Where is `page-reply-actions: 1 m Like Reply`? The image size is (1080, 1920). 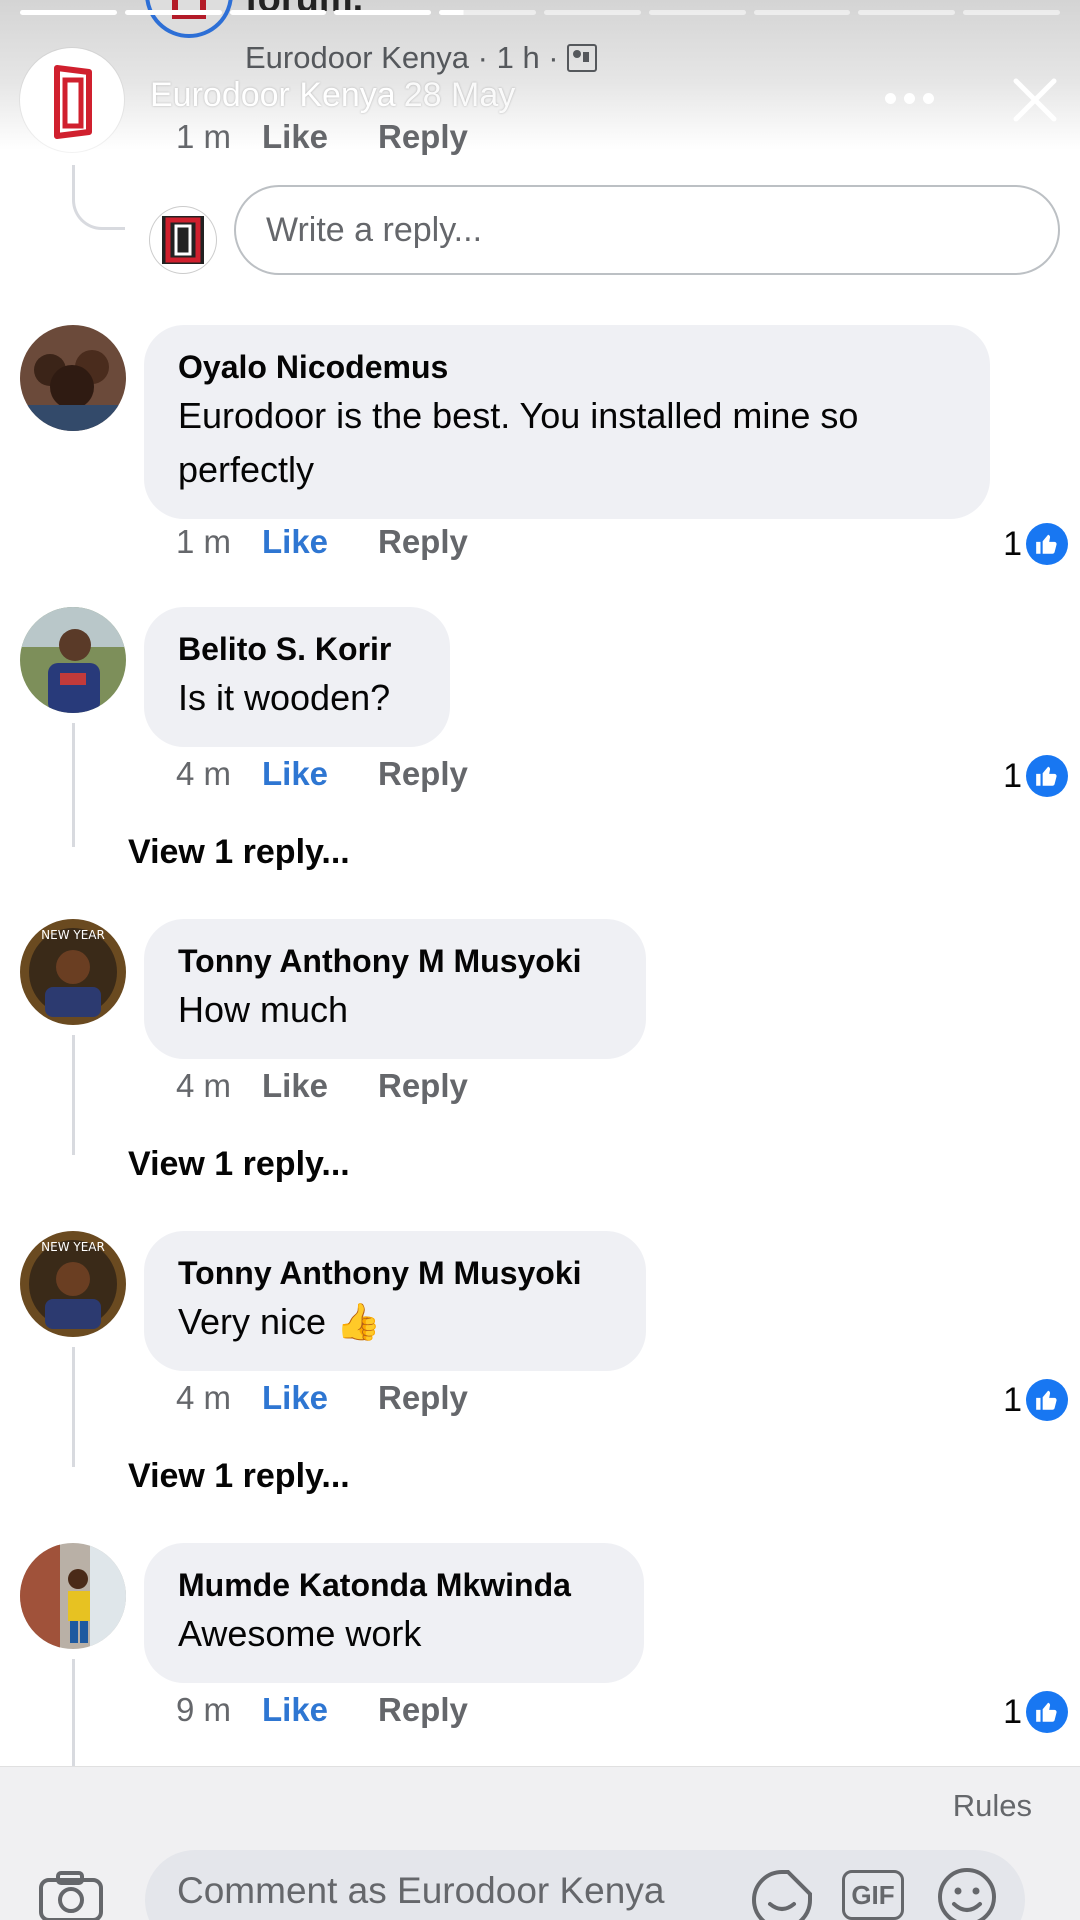 page-reply-actions: 1 m Like Reply is located at coordinates (322, 137).